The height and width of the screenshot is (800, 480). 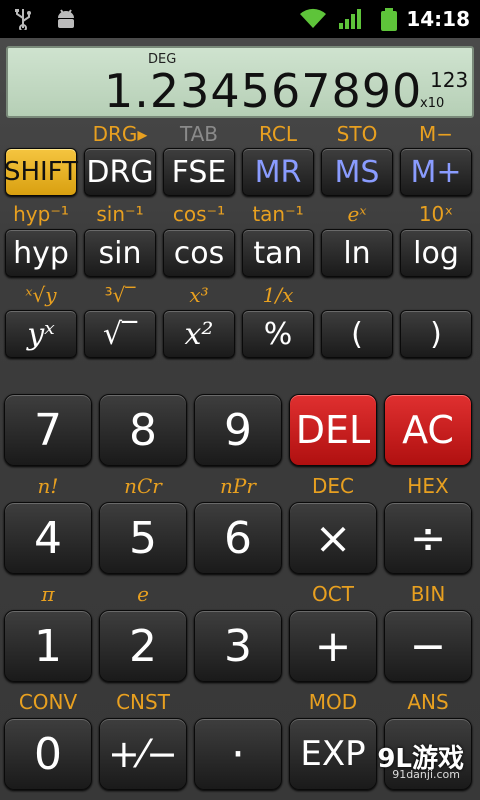 I want to click on sign-toggle-button: +⁄−, so click(x=143, y=754).